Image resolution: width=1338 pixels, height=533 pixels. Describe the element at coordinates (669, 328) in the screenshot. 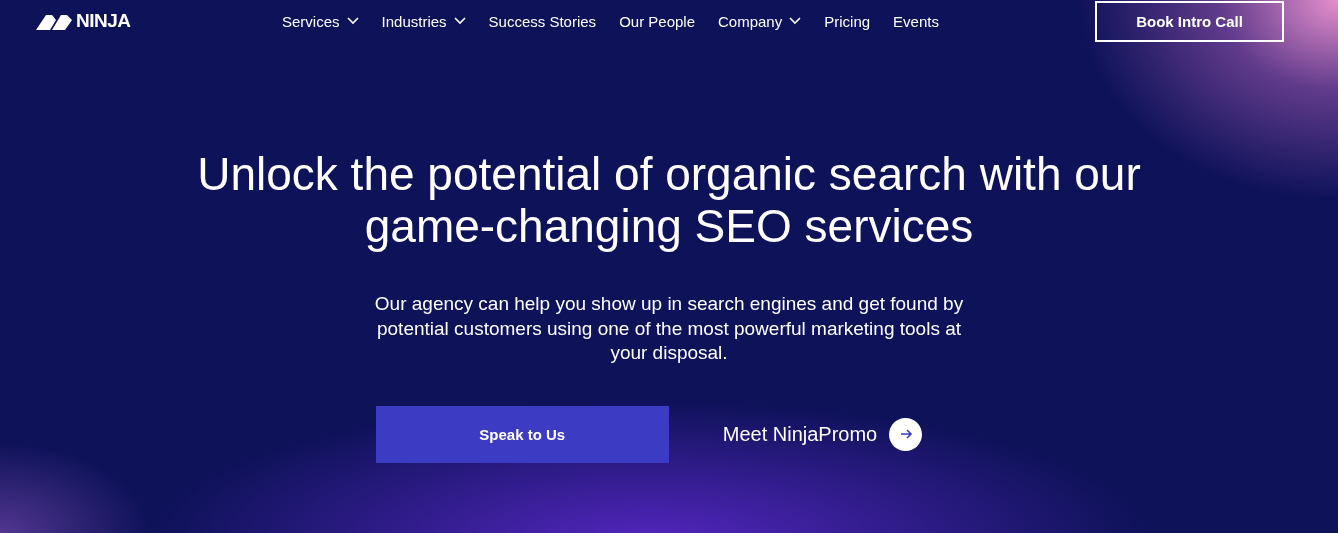

I see `hero-text: Our agency can help you show up in search engines and get found by potential customers using one of the most powerful marketing tools at your disposal.` at that location.